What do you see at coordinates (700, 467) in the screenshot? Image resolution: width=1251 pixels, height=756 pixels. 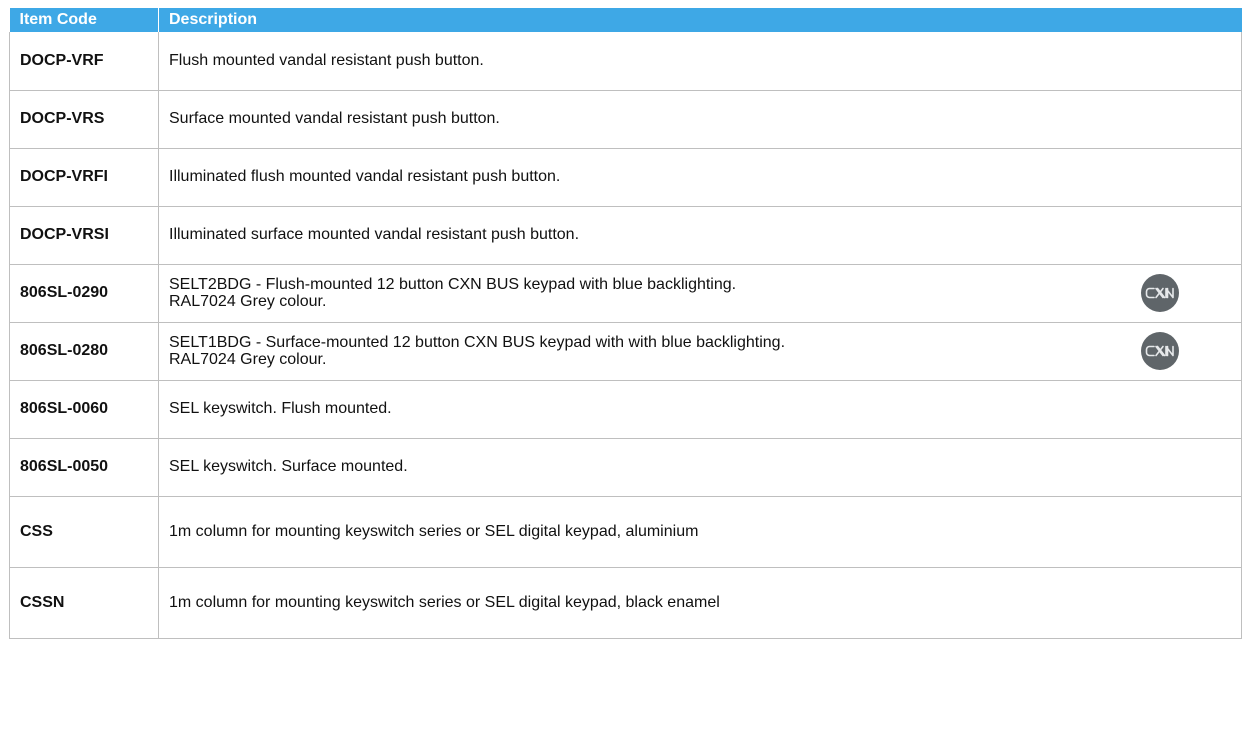 I see `description-cell: SEL keyswitch. Surface mounted.` at bounding box center [700, 467].